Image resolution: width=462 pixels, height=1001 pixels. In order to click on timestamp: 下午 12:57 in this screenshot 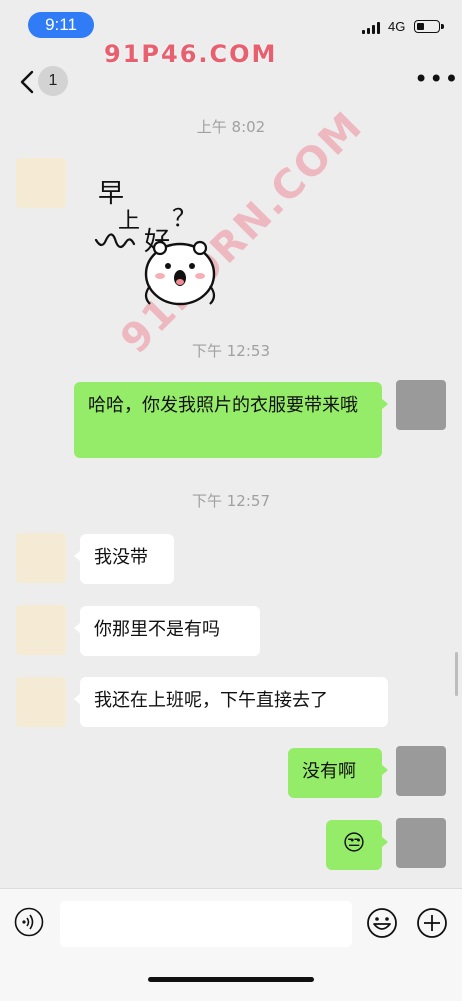, I will do `click(231, 501)`.